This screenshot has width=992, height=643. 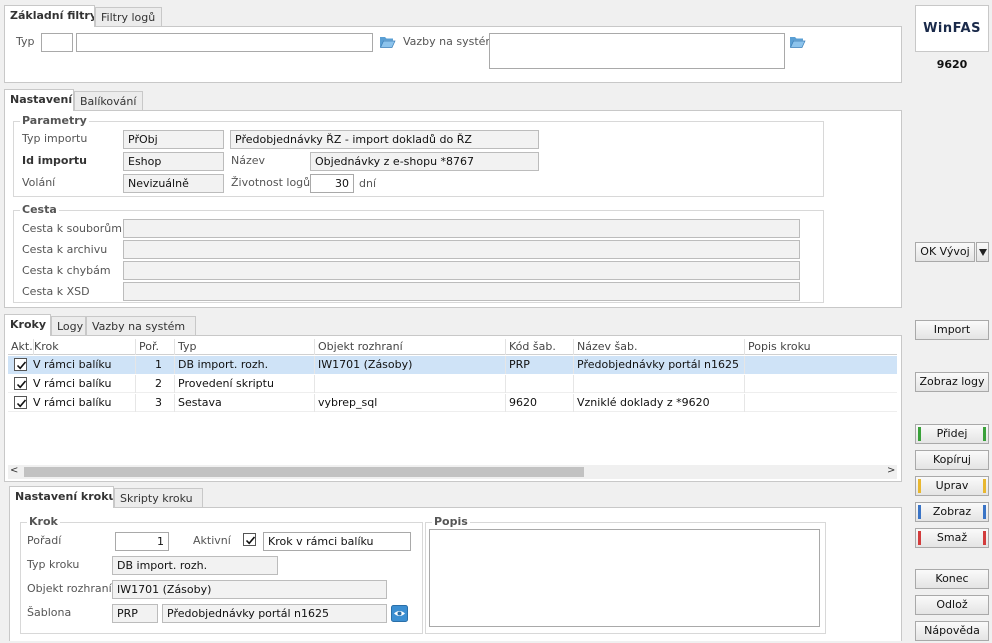 What do you see at coordinates (173, 183) in the screenshot?
I see `volani-input: Nevizuálně` at bounding box center [173, 183].